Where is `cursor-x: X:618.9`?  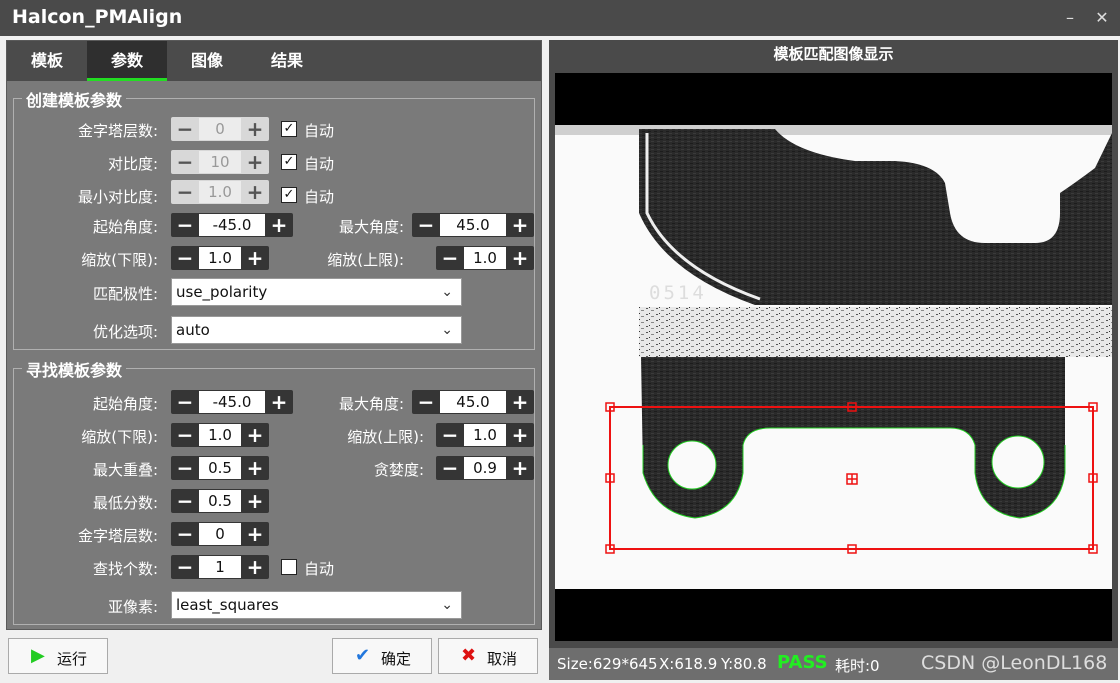
cursor-x: X:618.9 is located at coordinates (688, 664).